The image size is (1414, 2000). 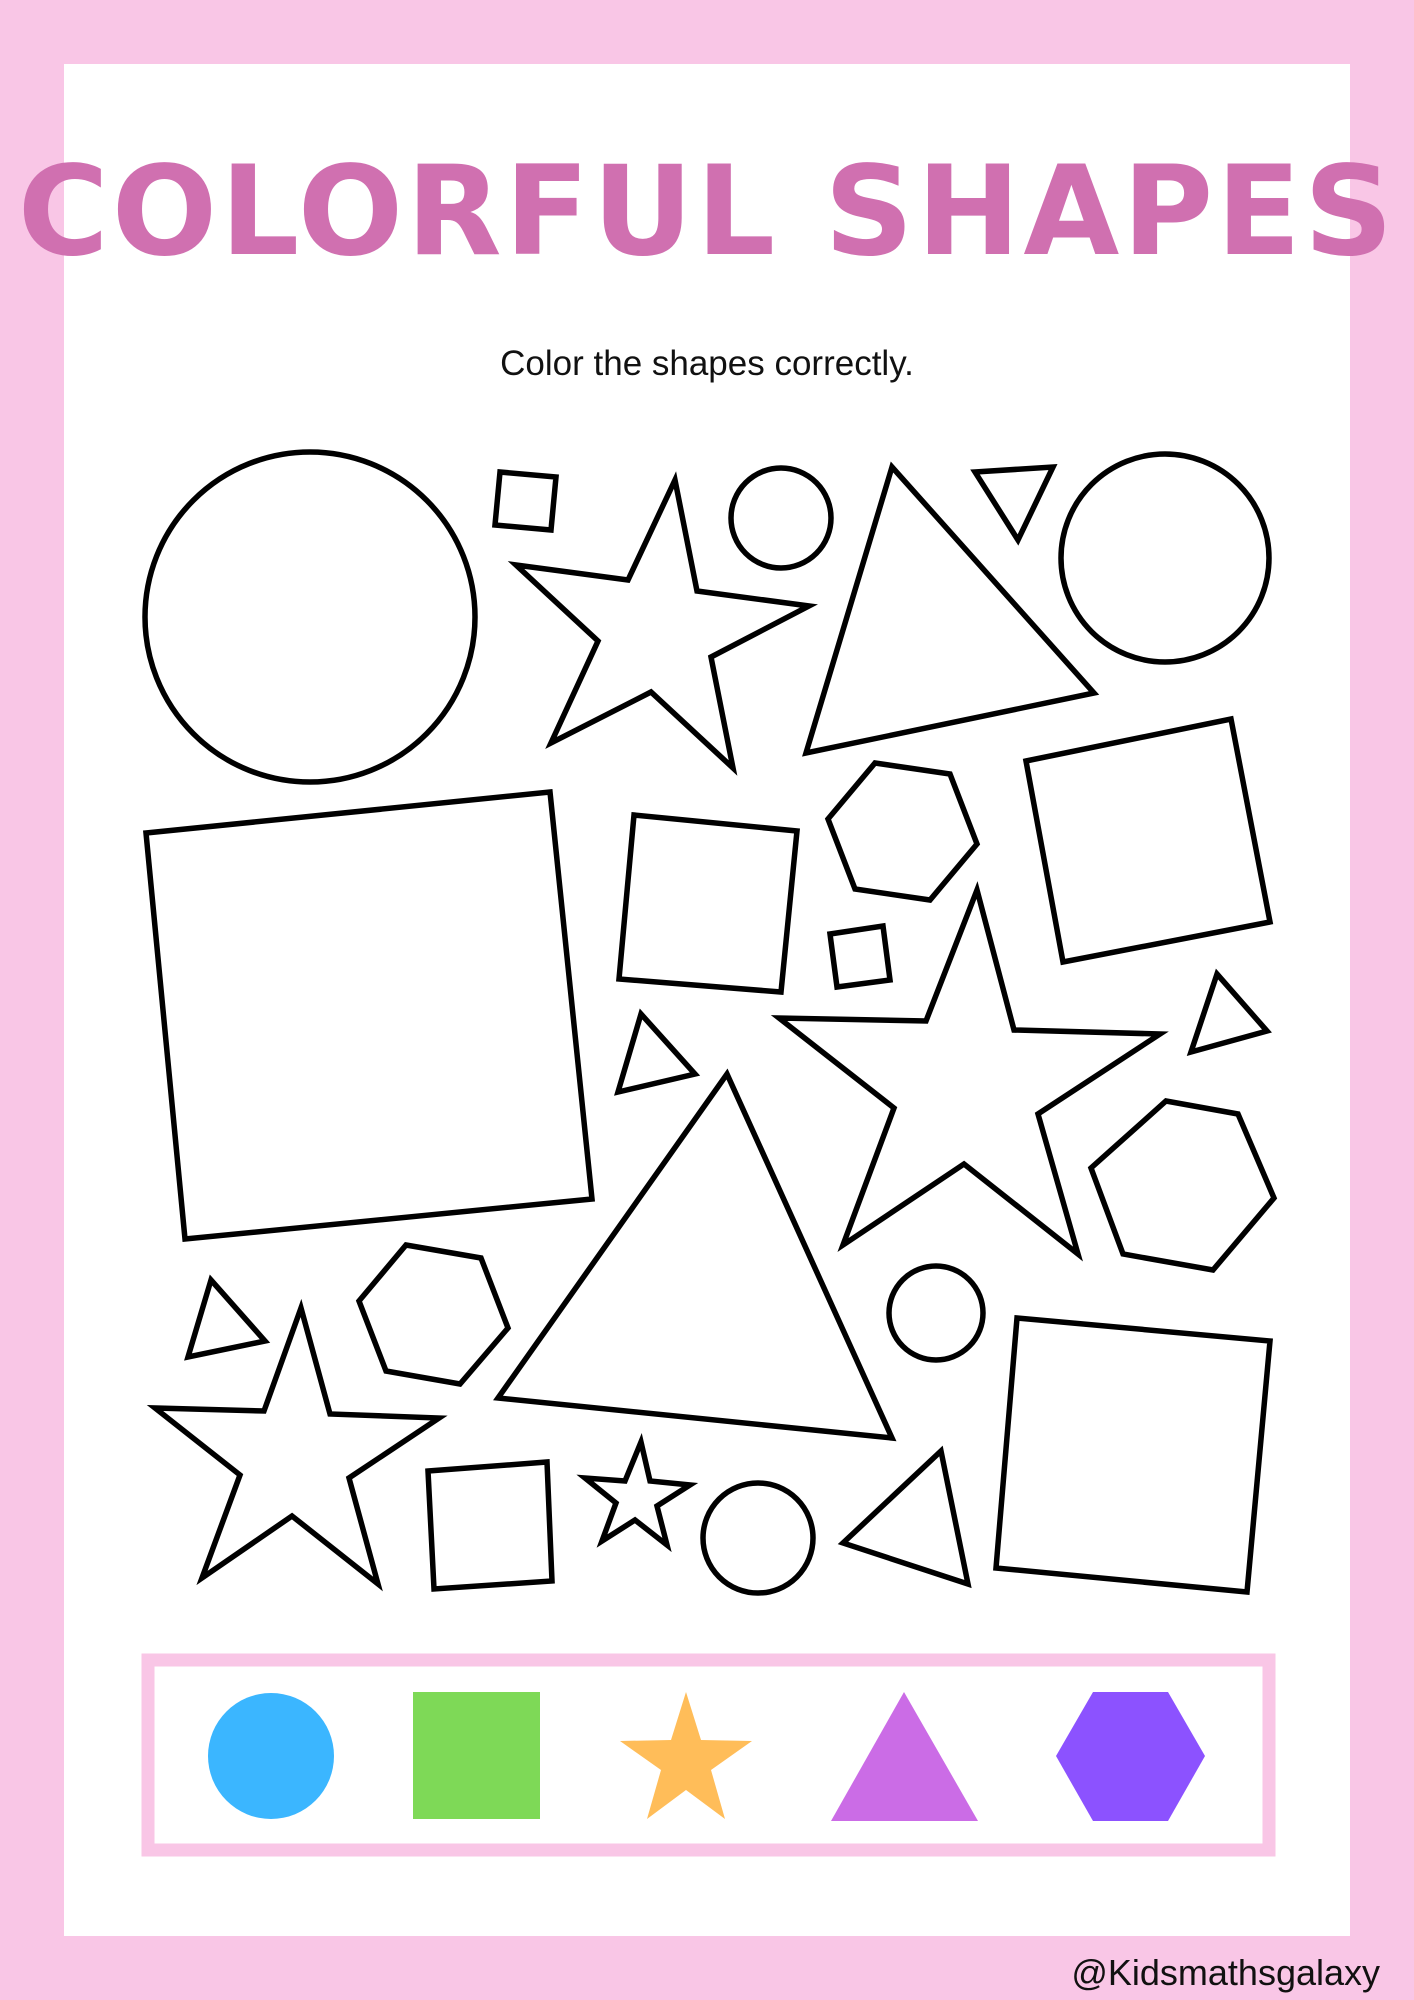 What do you see at coordinates (1130, 1756) in the screenshot?
I see `key-hexagon-icon` at bounding box center [1130, 1756].